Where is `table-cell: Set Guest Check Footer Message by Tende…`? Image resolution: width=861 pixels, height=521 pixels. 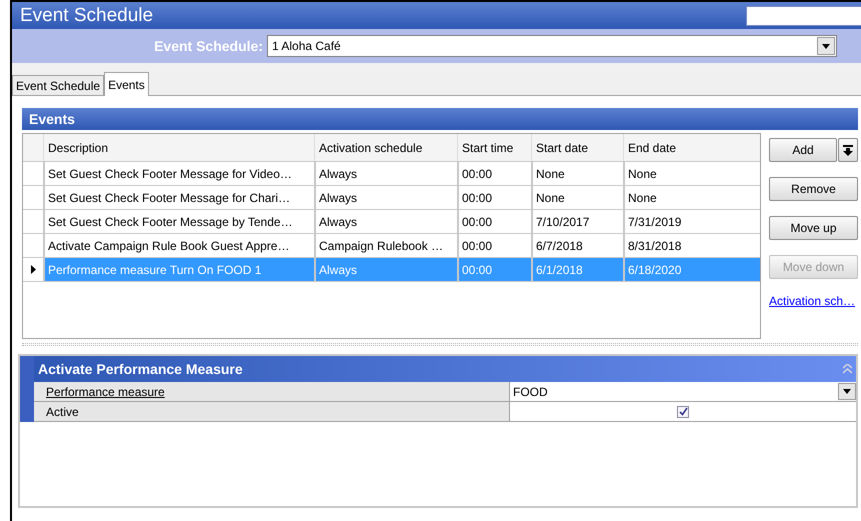 table-cell: Set Guest Check Footer Message by Tende… is located at coordinates (178, 221).